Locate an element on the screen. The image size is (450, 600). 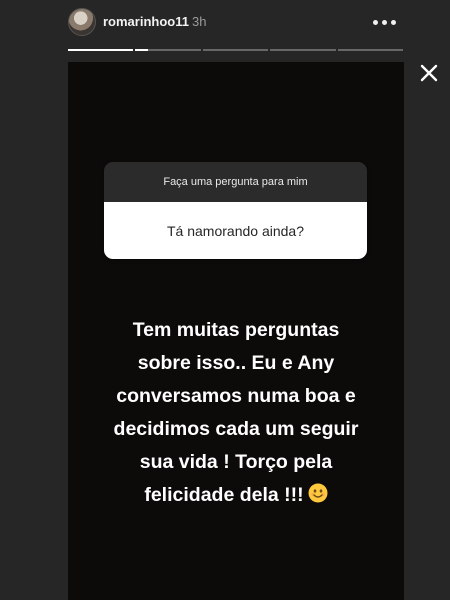
question-text: Tá namorando ainda? is located at coordinates (235, 230).